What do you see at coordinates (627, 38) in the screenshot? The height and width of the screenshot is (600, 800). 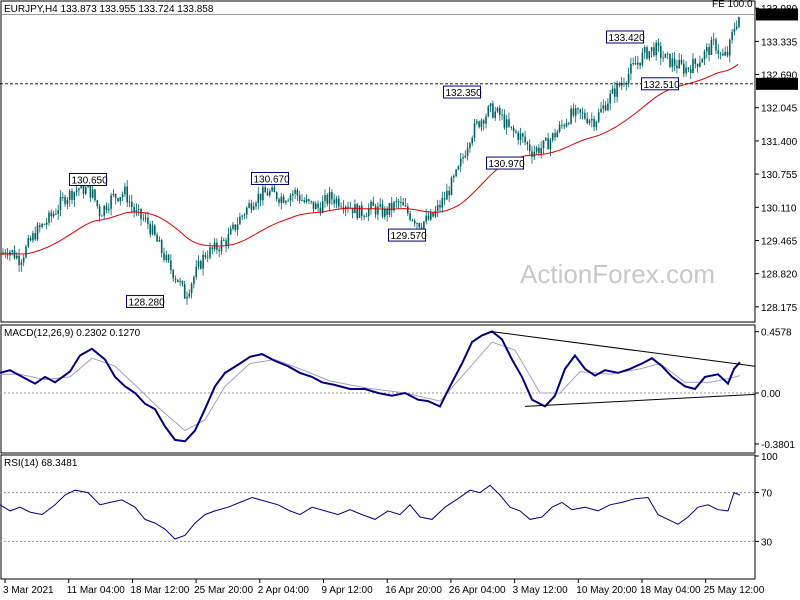 I see `price-annotation-label: 133.420` at bounding box center [627, 38].